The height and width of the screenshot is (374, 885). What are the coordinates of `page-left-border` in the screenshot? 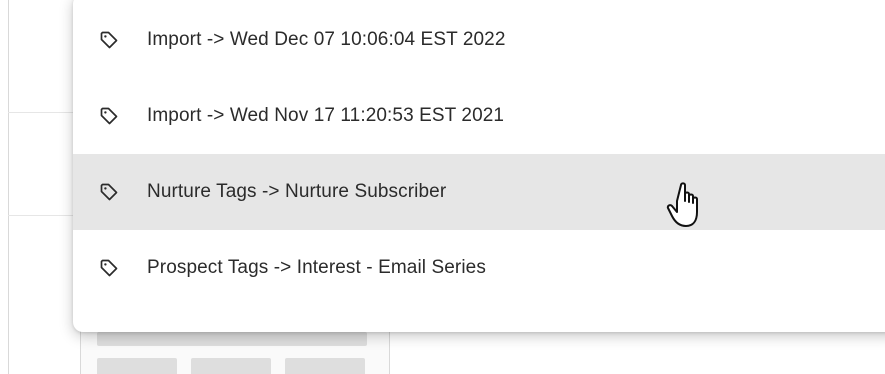 It's located at (8, 187).